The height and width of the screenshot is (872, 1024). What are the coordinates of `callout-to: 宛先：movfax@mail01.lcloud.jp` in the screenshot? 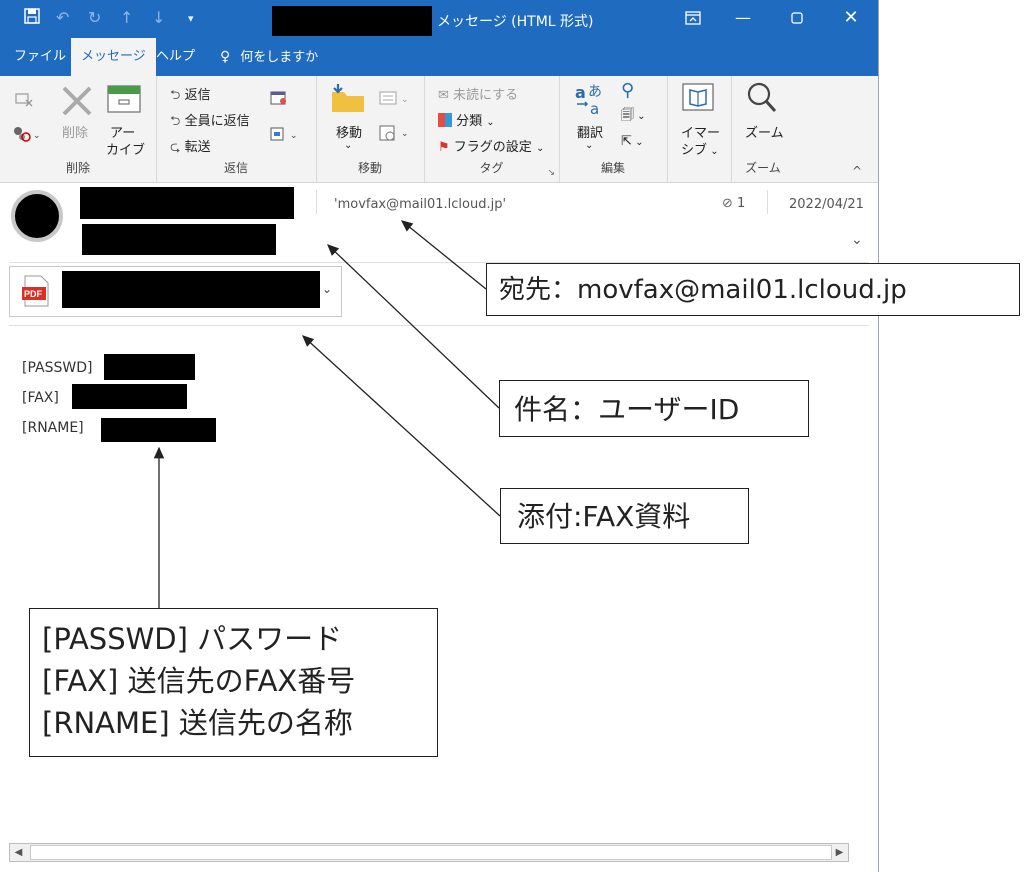 It's located at (753, 289).